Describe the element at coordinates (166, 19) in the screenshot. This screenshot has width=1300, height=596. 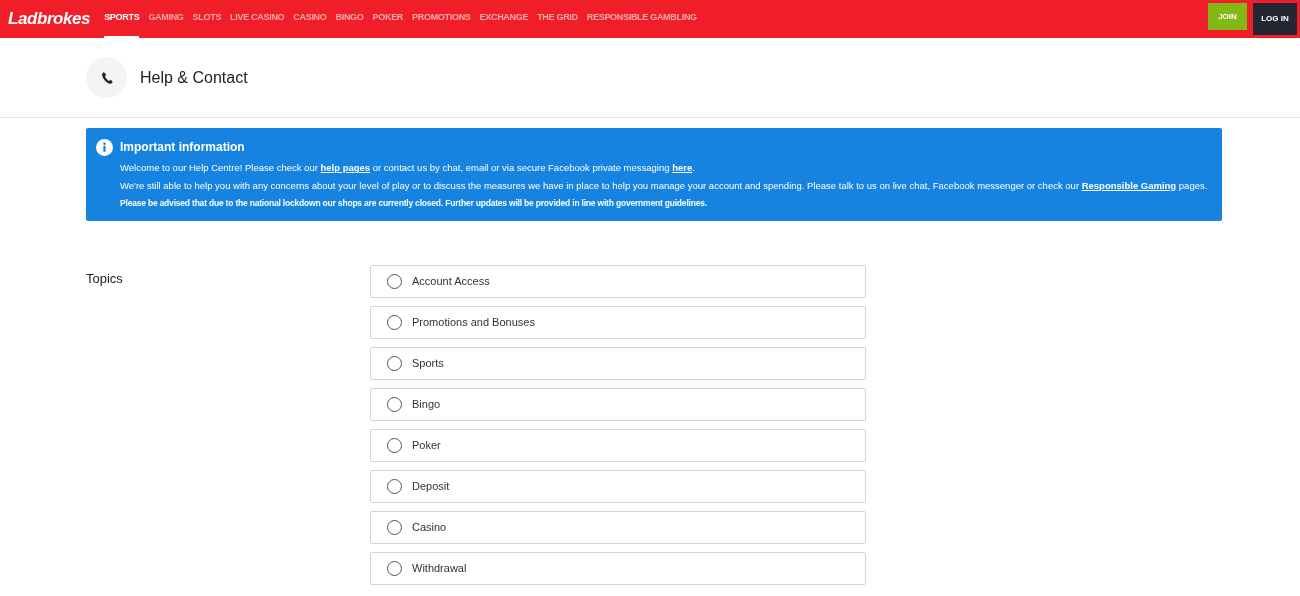
I see `nav-link: GAMING` at that location.